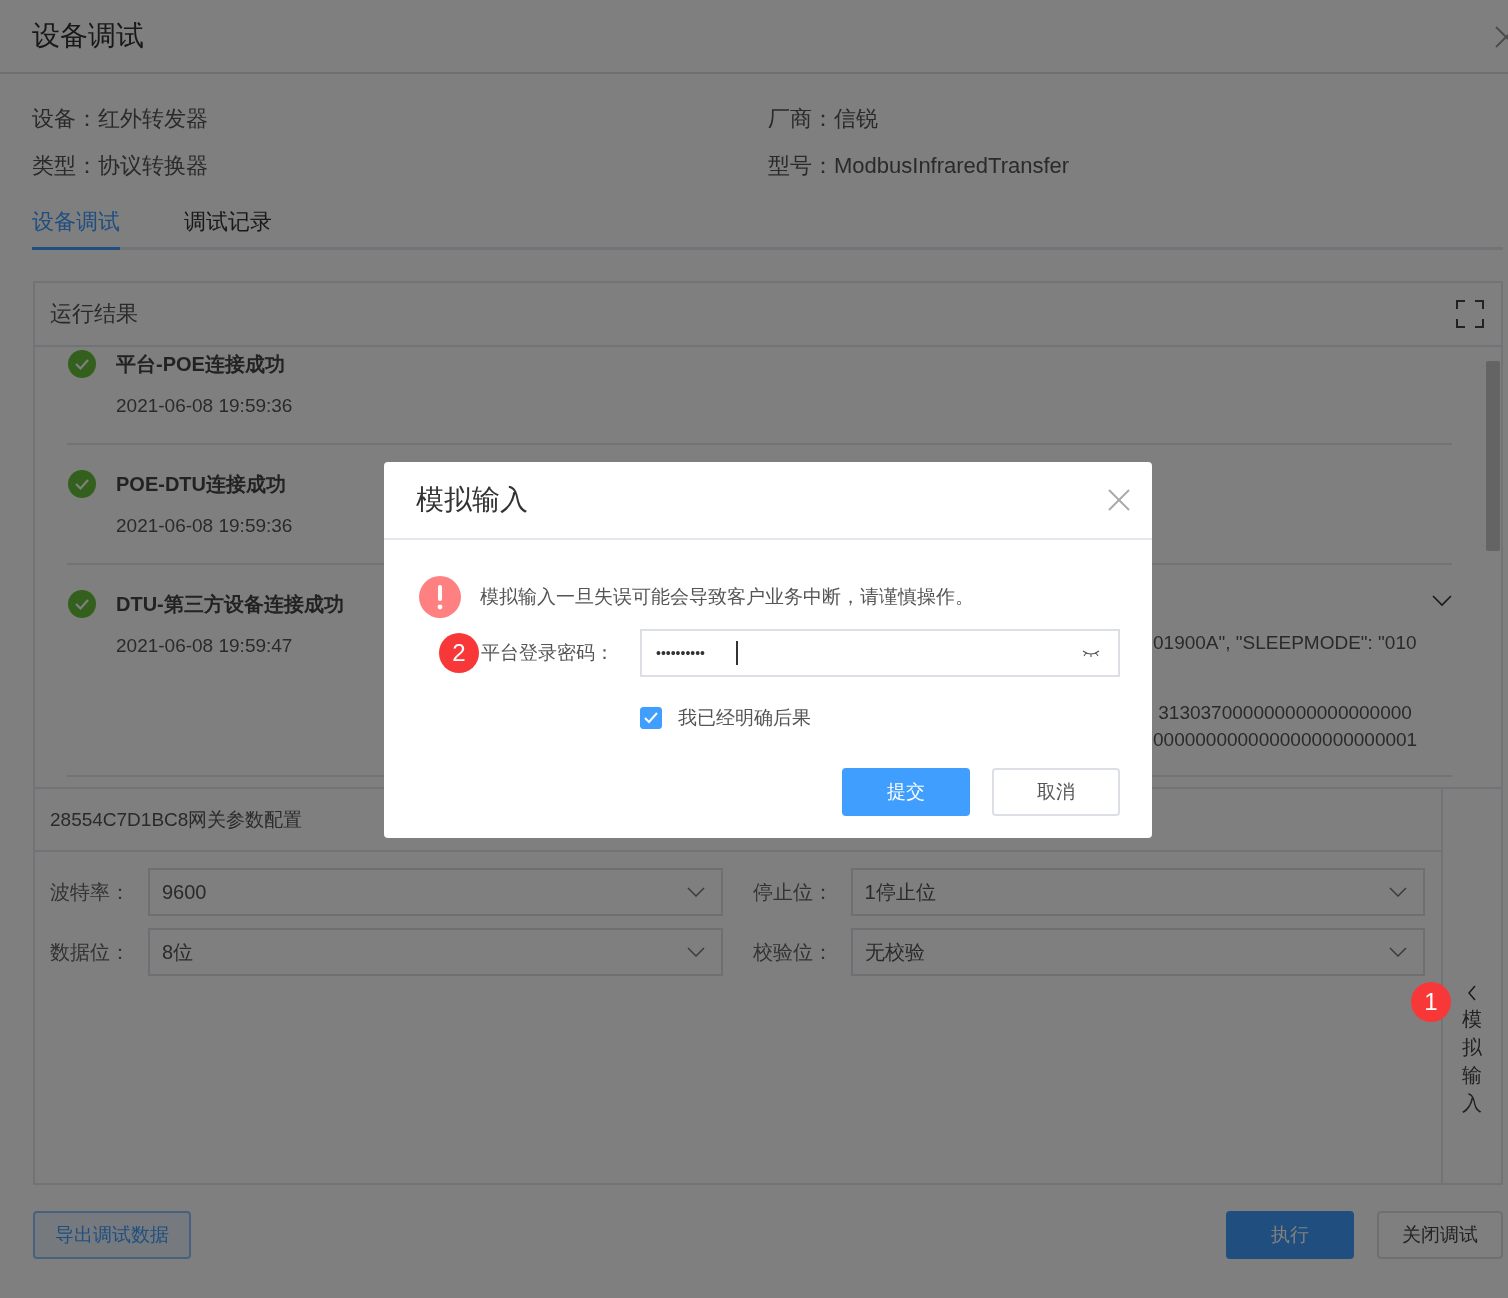 The image size is (1508, 1298). Describe the element at coordinates (744, 718) in the screenshot. I see `checkbox-label: 我已经明确后果` at that location.